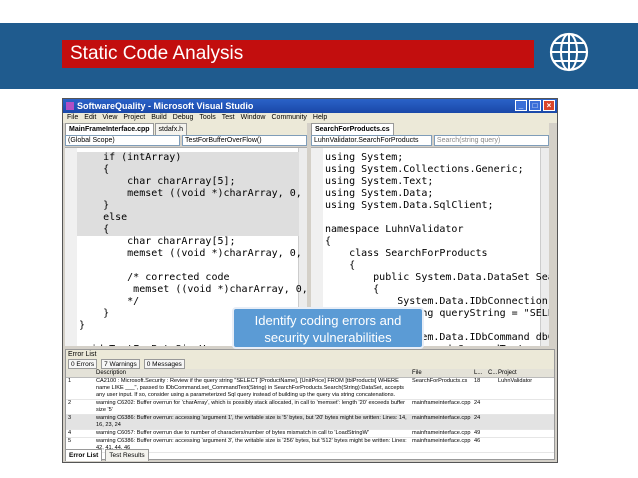 Image resolution: width=638 pixels, height=478 pixels. I want to click on code-line: /* corrected code, so click(154, 277).